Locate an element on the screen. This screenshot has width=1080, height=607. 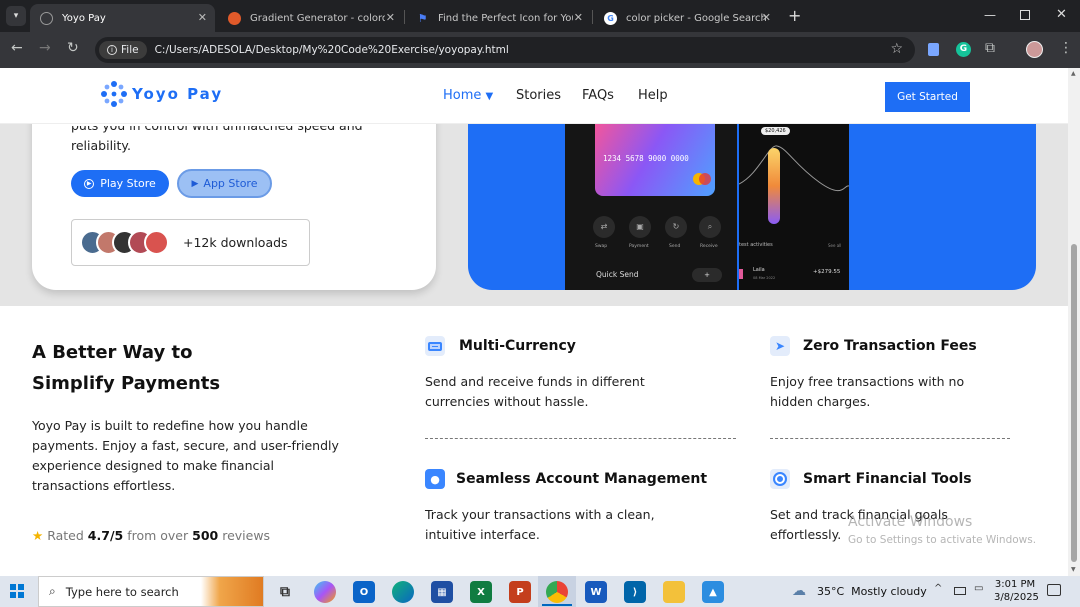
feature-title: Seamless Account Management is located at coordinates (582, 479).